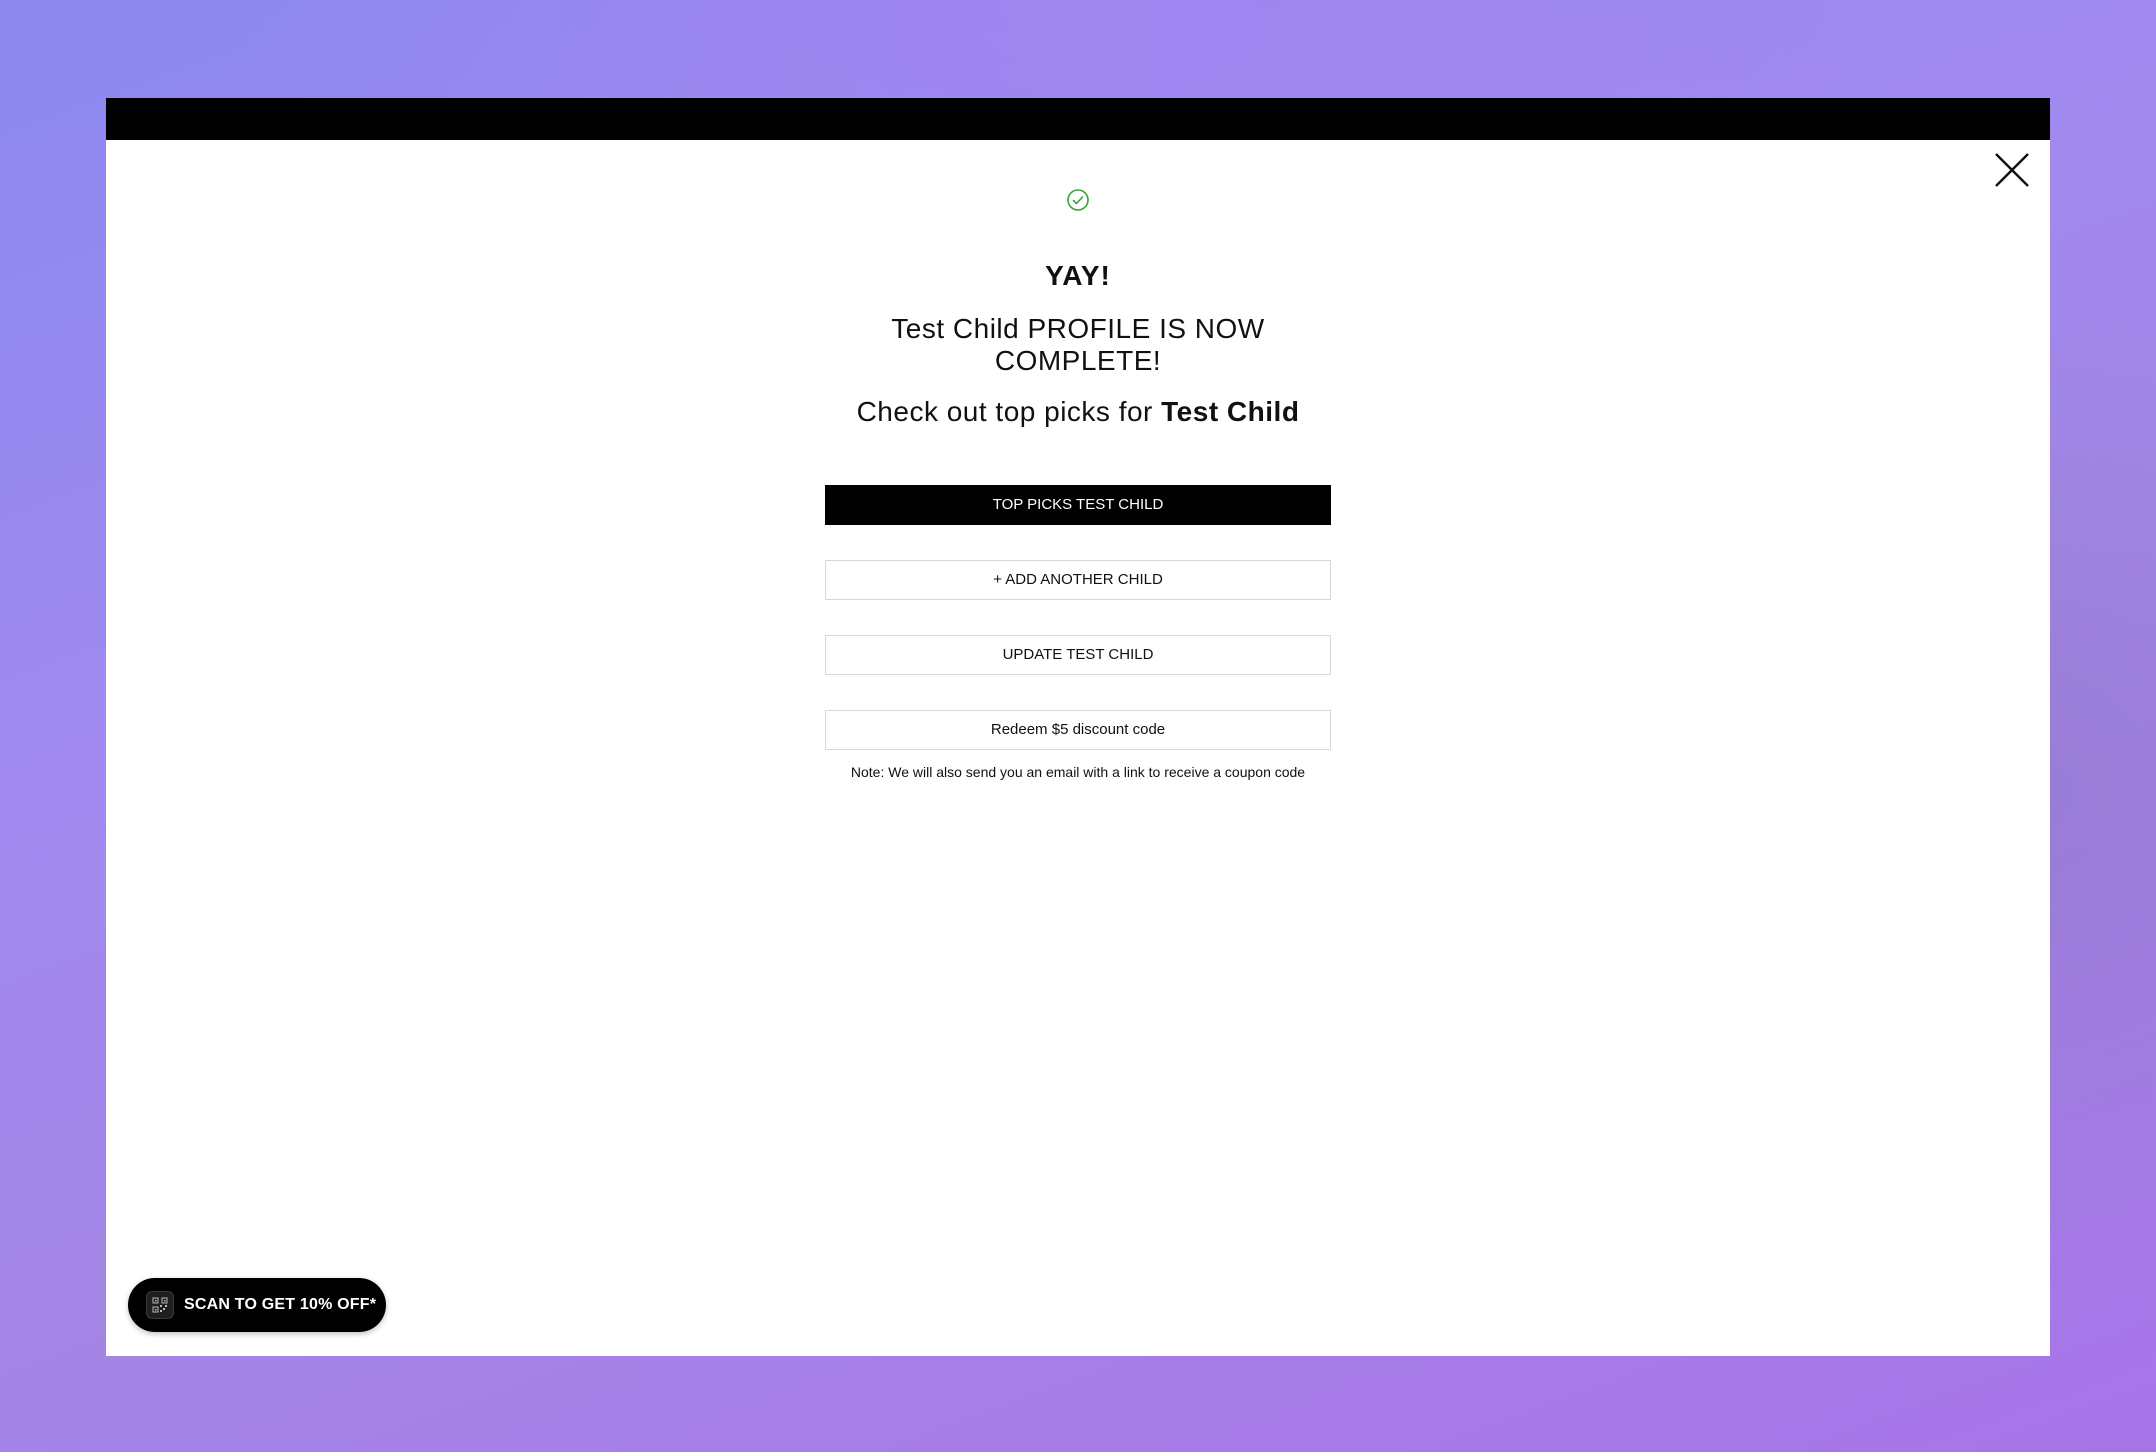 The height and width of the screenshot is (1452, 2156). Describe the element at coordinates (1009, 411) in the screenshot. I see `picks-prefix: Check out top picks for` at that location.